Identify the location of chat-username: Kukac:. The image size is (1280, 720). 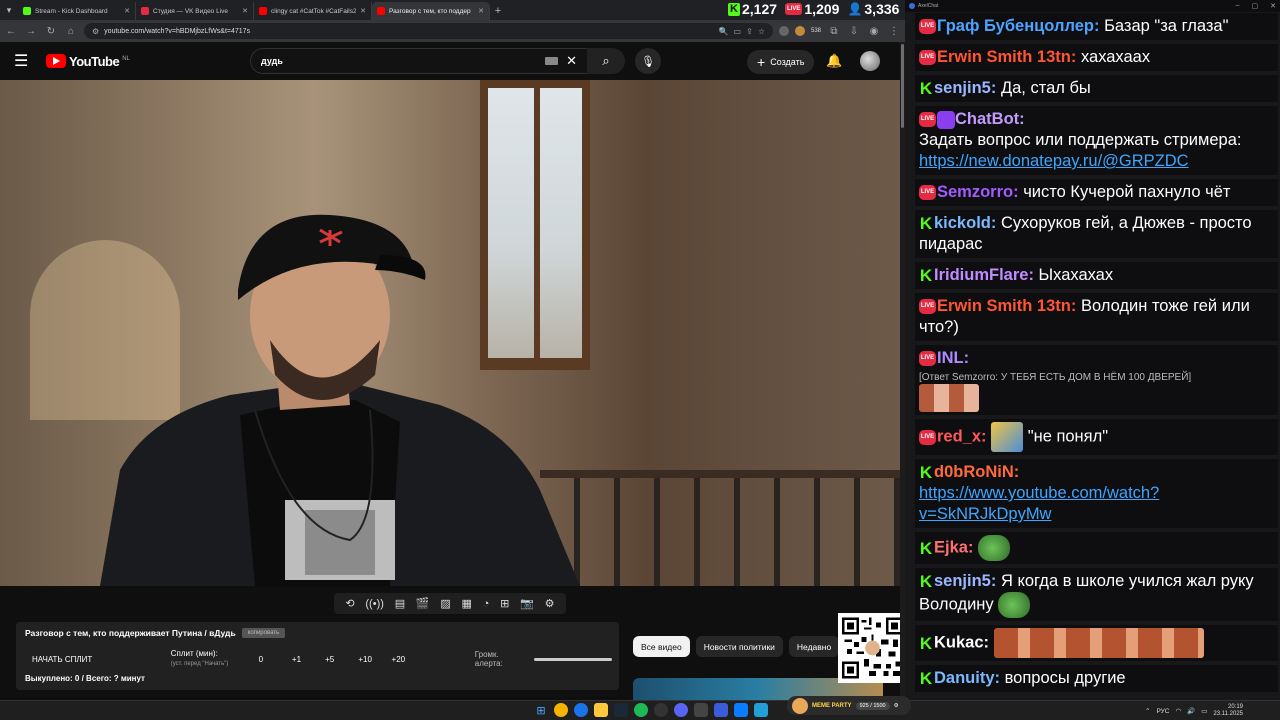
(961, 642).